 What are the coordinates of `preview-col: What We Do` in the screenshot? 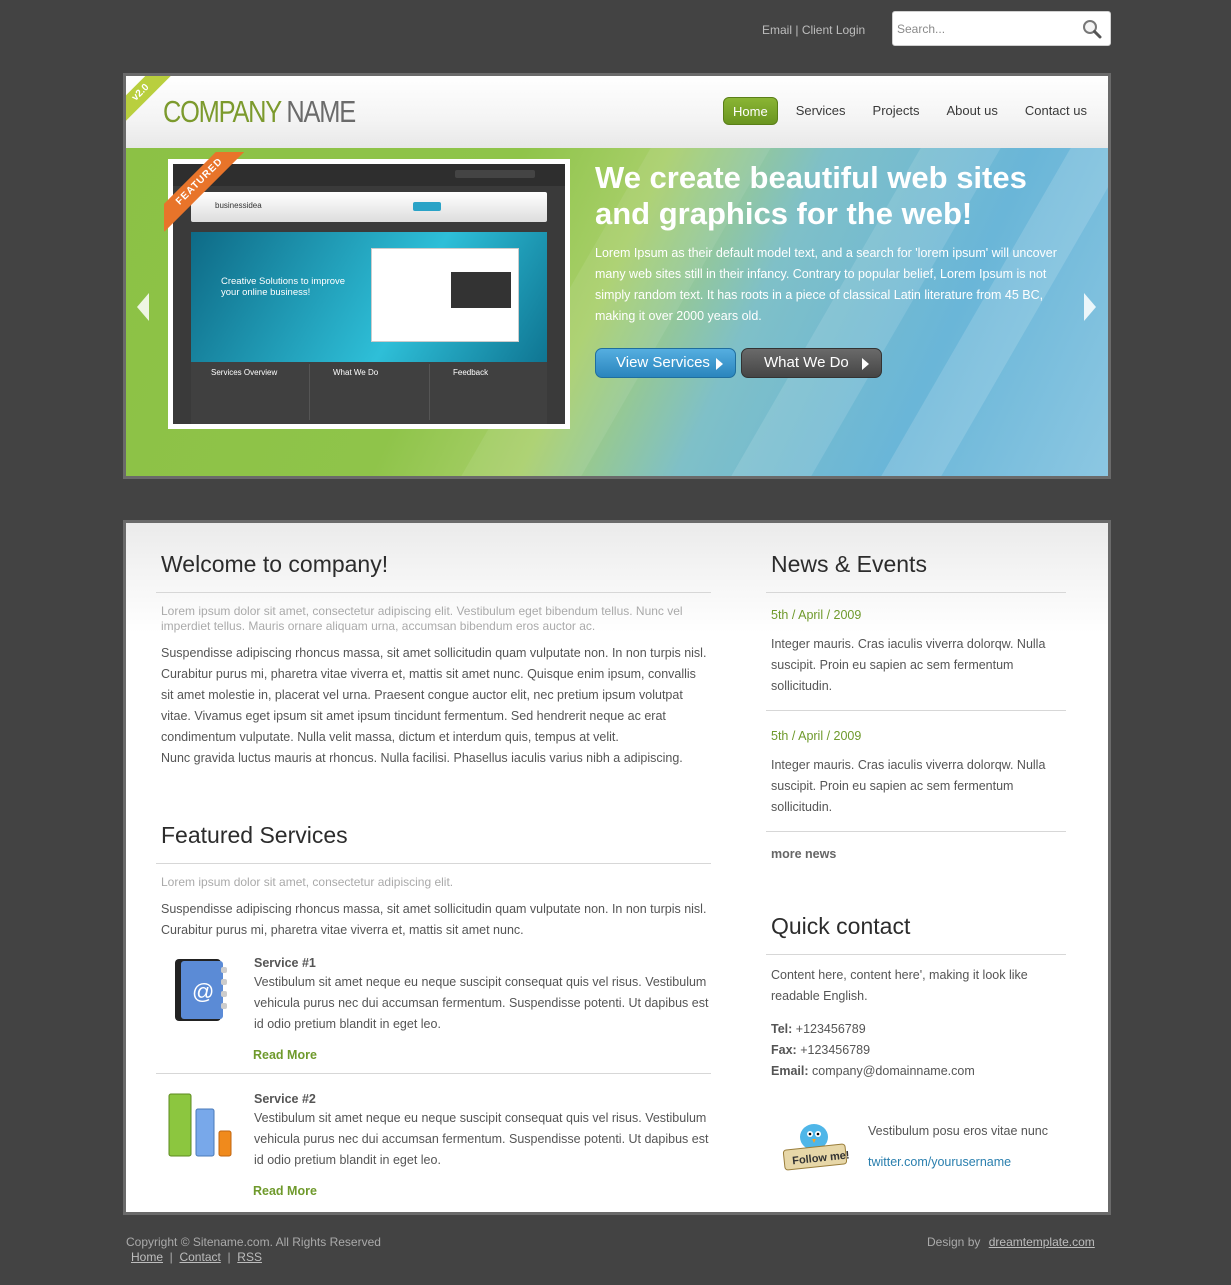 It's located at (356, 372).